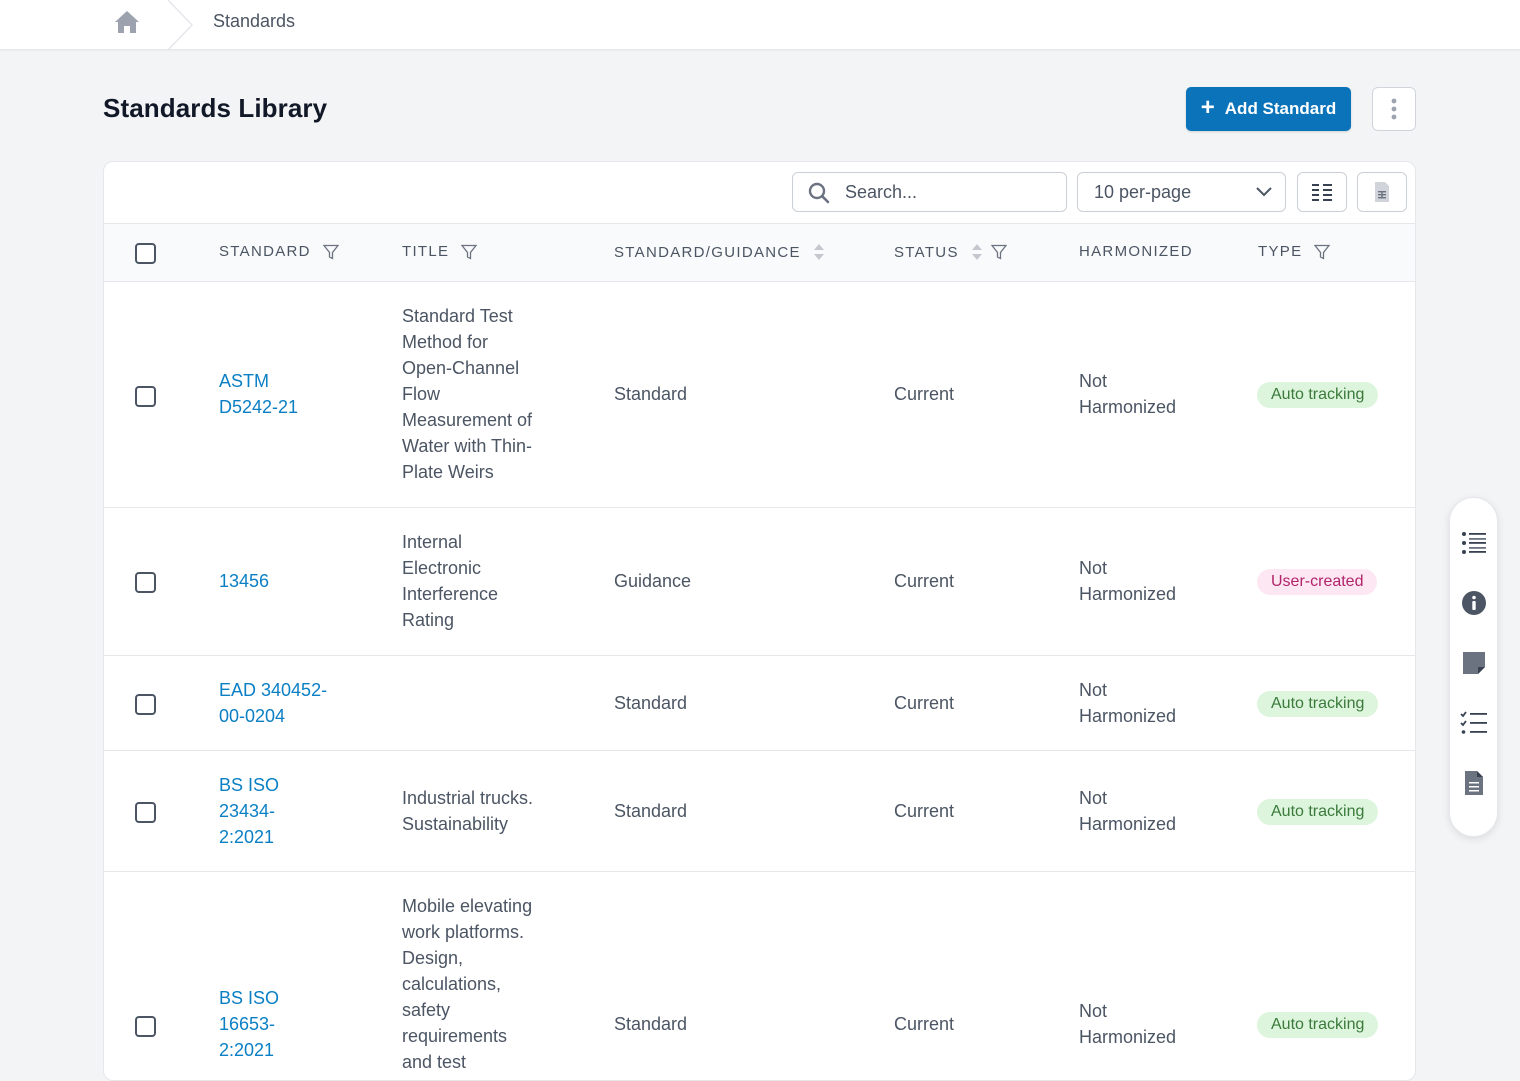  Describe the element at coordinates (215, 108) in the screenshot. I see `page-title: Standards Library` at that location.